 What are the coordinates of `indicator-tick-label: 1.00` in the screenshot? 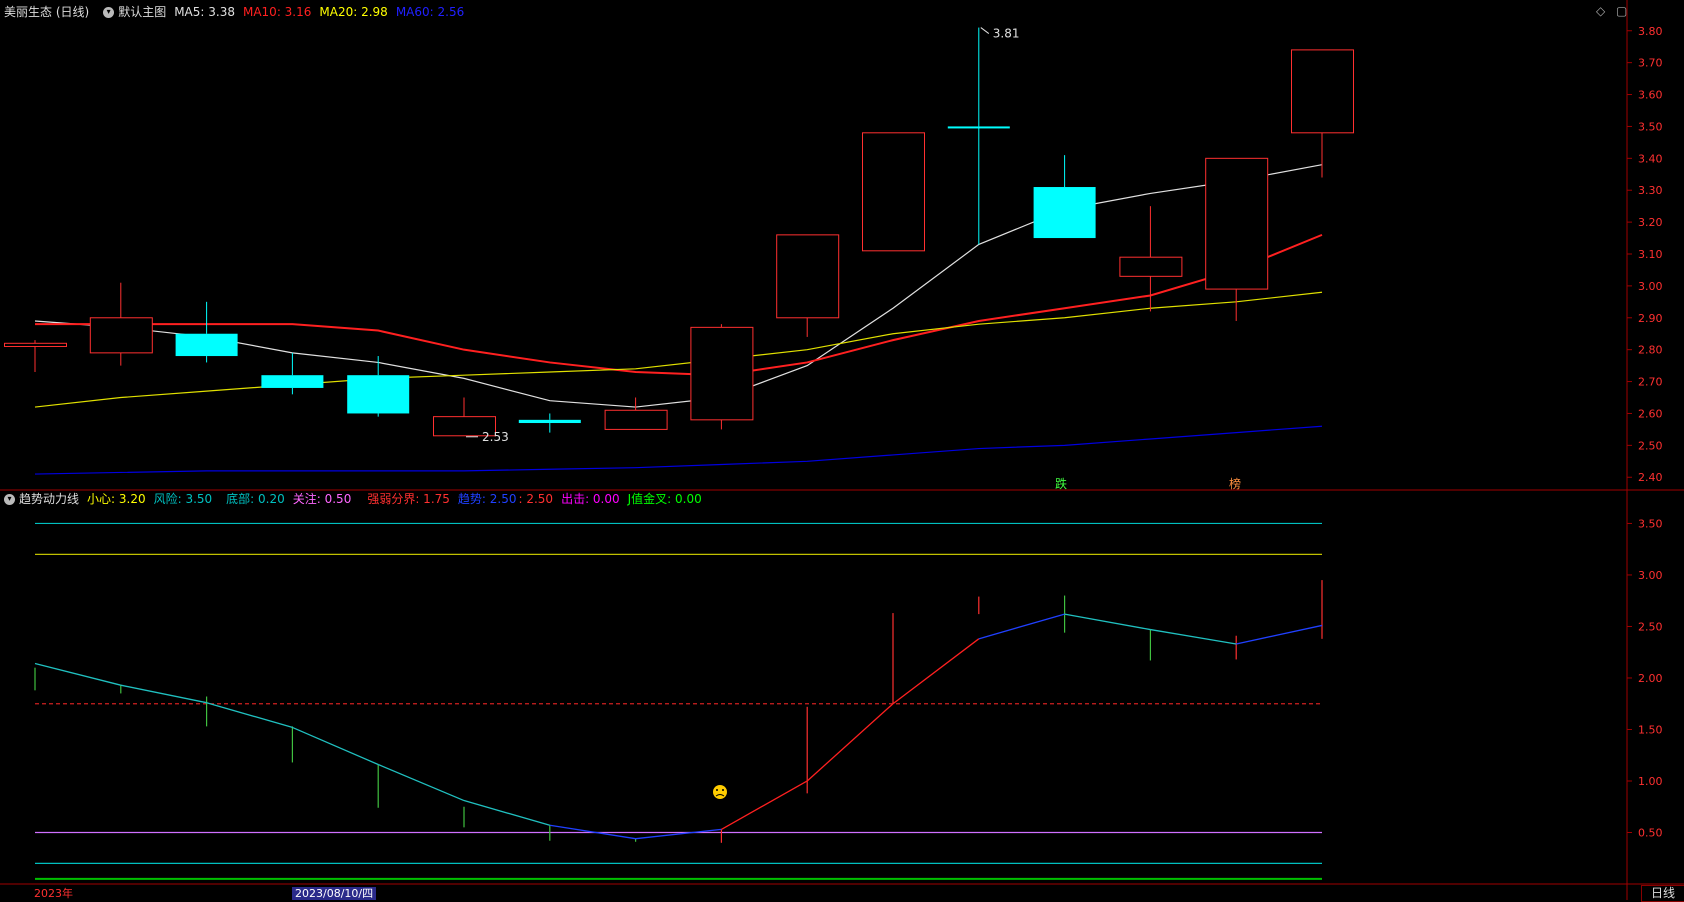 It's located at (1650, 781).